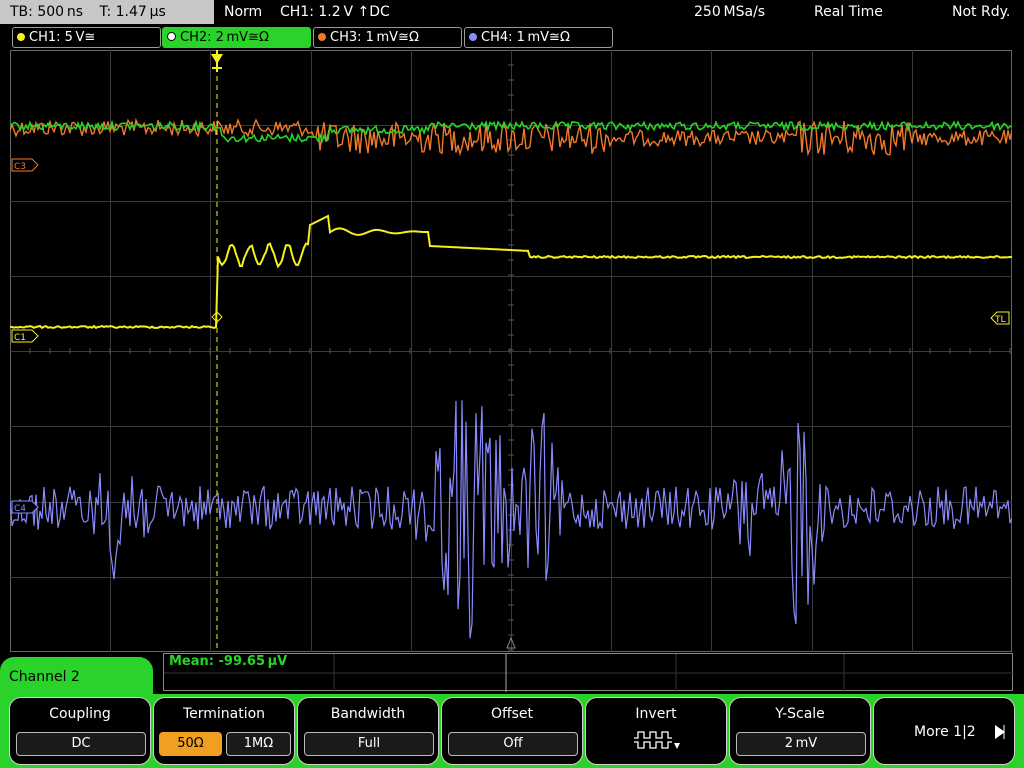 Image resolution: width=1024 pixels, height=768 pixels. What do you see at coordinates (224, 731) in the screenshot?
I see `termination-softkey: Termination 50Ω 1MΩ` at bounding box center [224, 731].